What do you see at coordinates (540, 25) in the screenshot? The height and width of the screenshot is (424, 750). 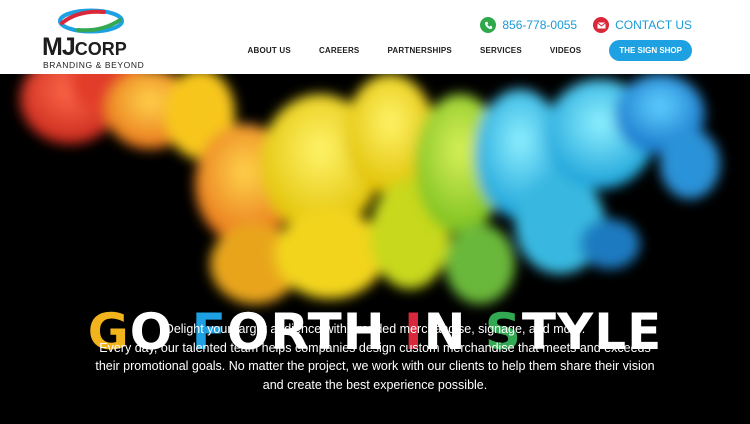 I see `phone-number: 856-778-0055` at bounding box center [540, 25].